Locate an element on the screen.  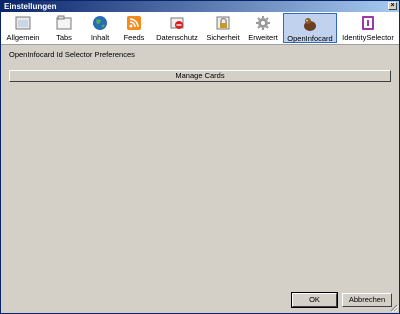
tab-label: OpenInfocard is located at coordinates (310, 38).